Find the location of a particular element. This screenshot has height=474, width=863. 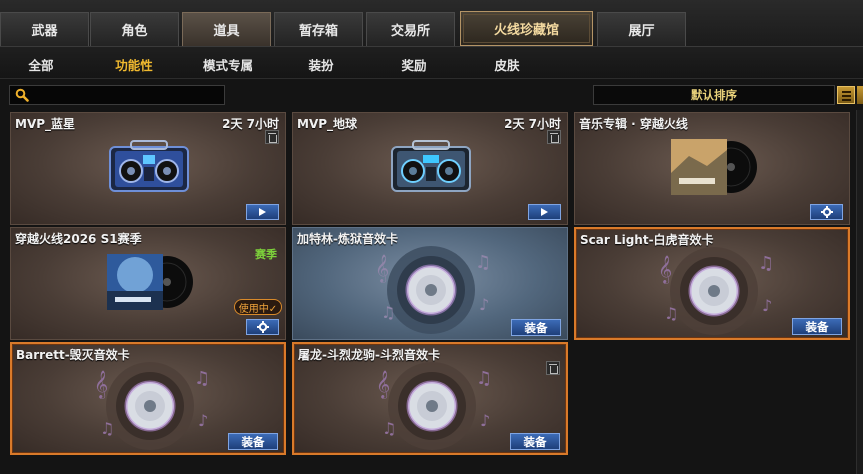

sort-label: 默认排序 is located at coordinates (714, 95).